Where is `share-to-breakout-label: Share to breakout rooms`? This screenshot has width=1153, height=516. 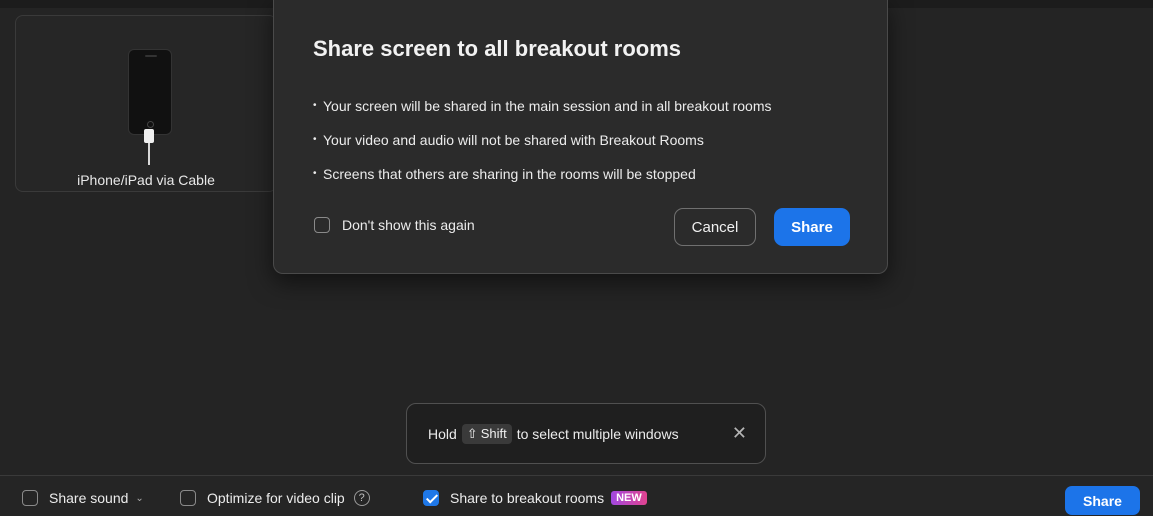 share-to-breakout-label: Share to breakout rooms is located at coordinates (527, 498).